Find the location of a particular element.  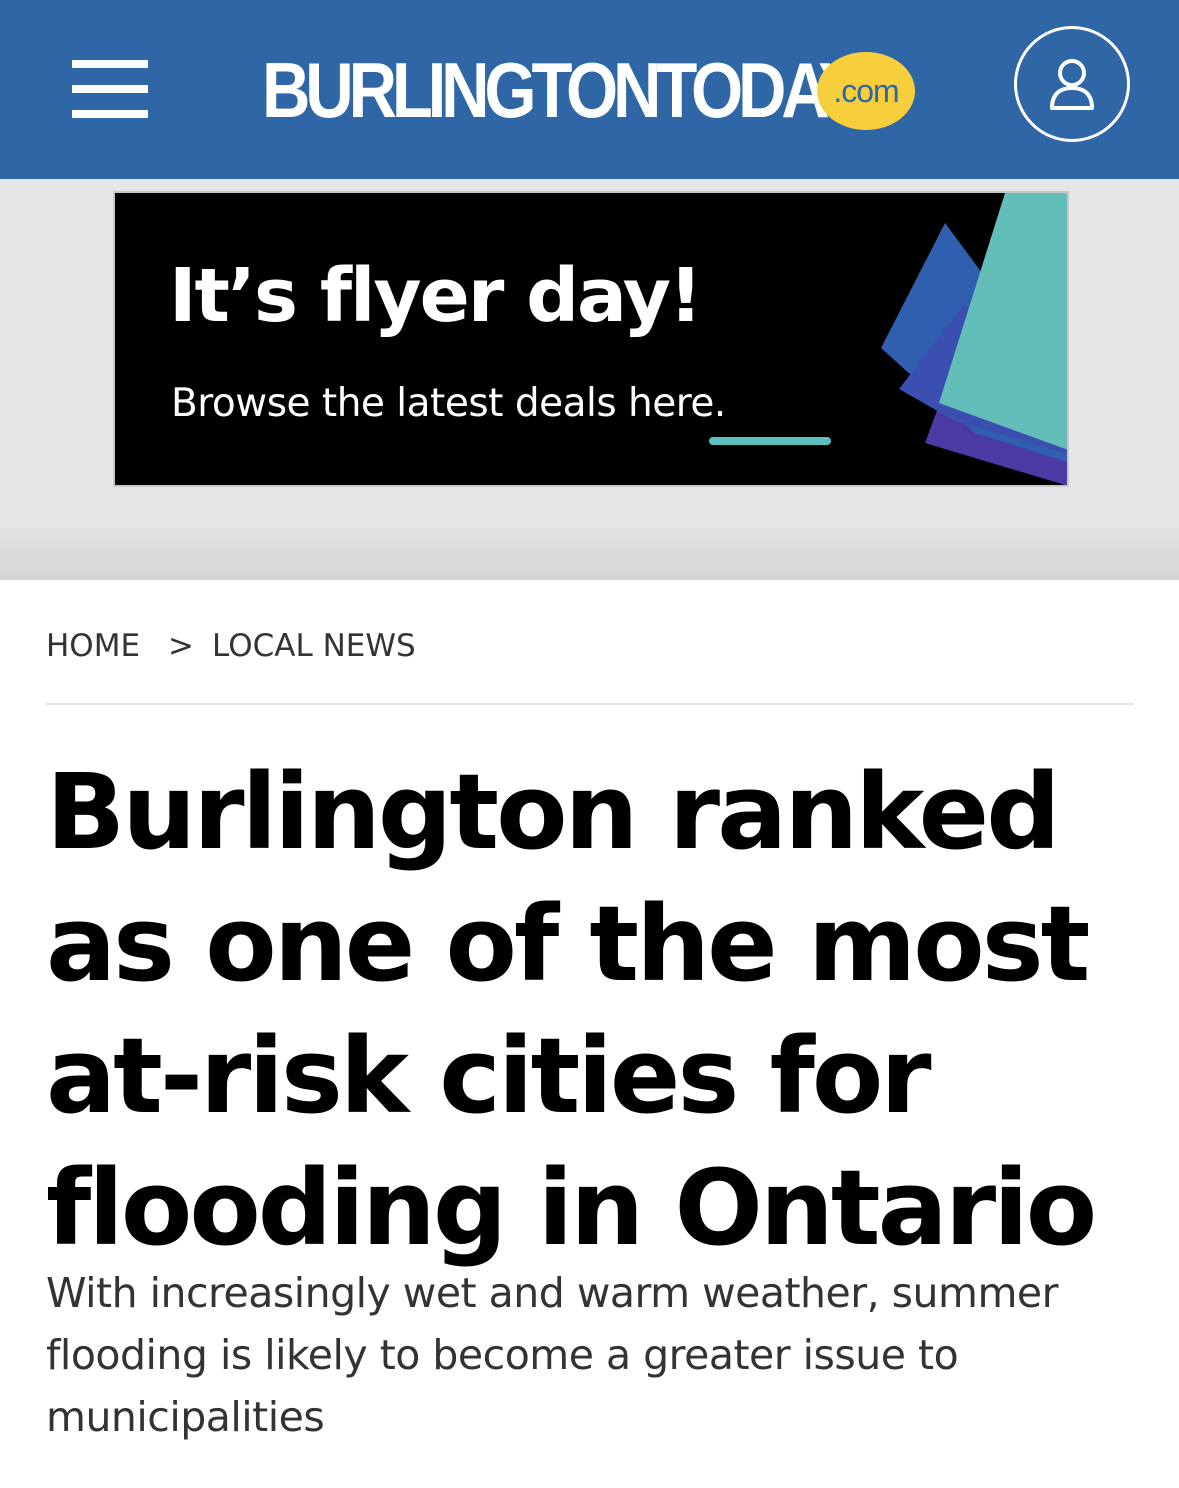

user-account-icon is located at coordinates (1072, 84).